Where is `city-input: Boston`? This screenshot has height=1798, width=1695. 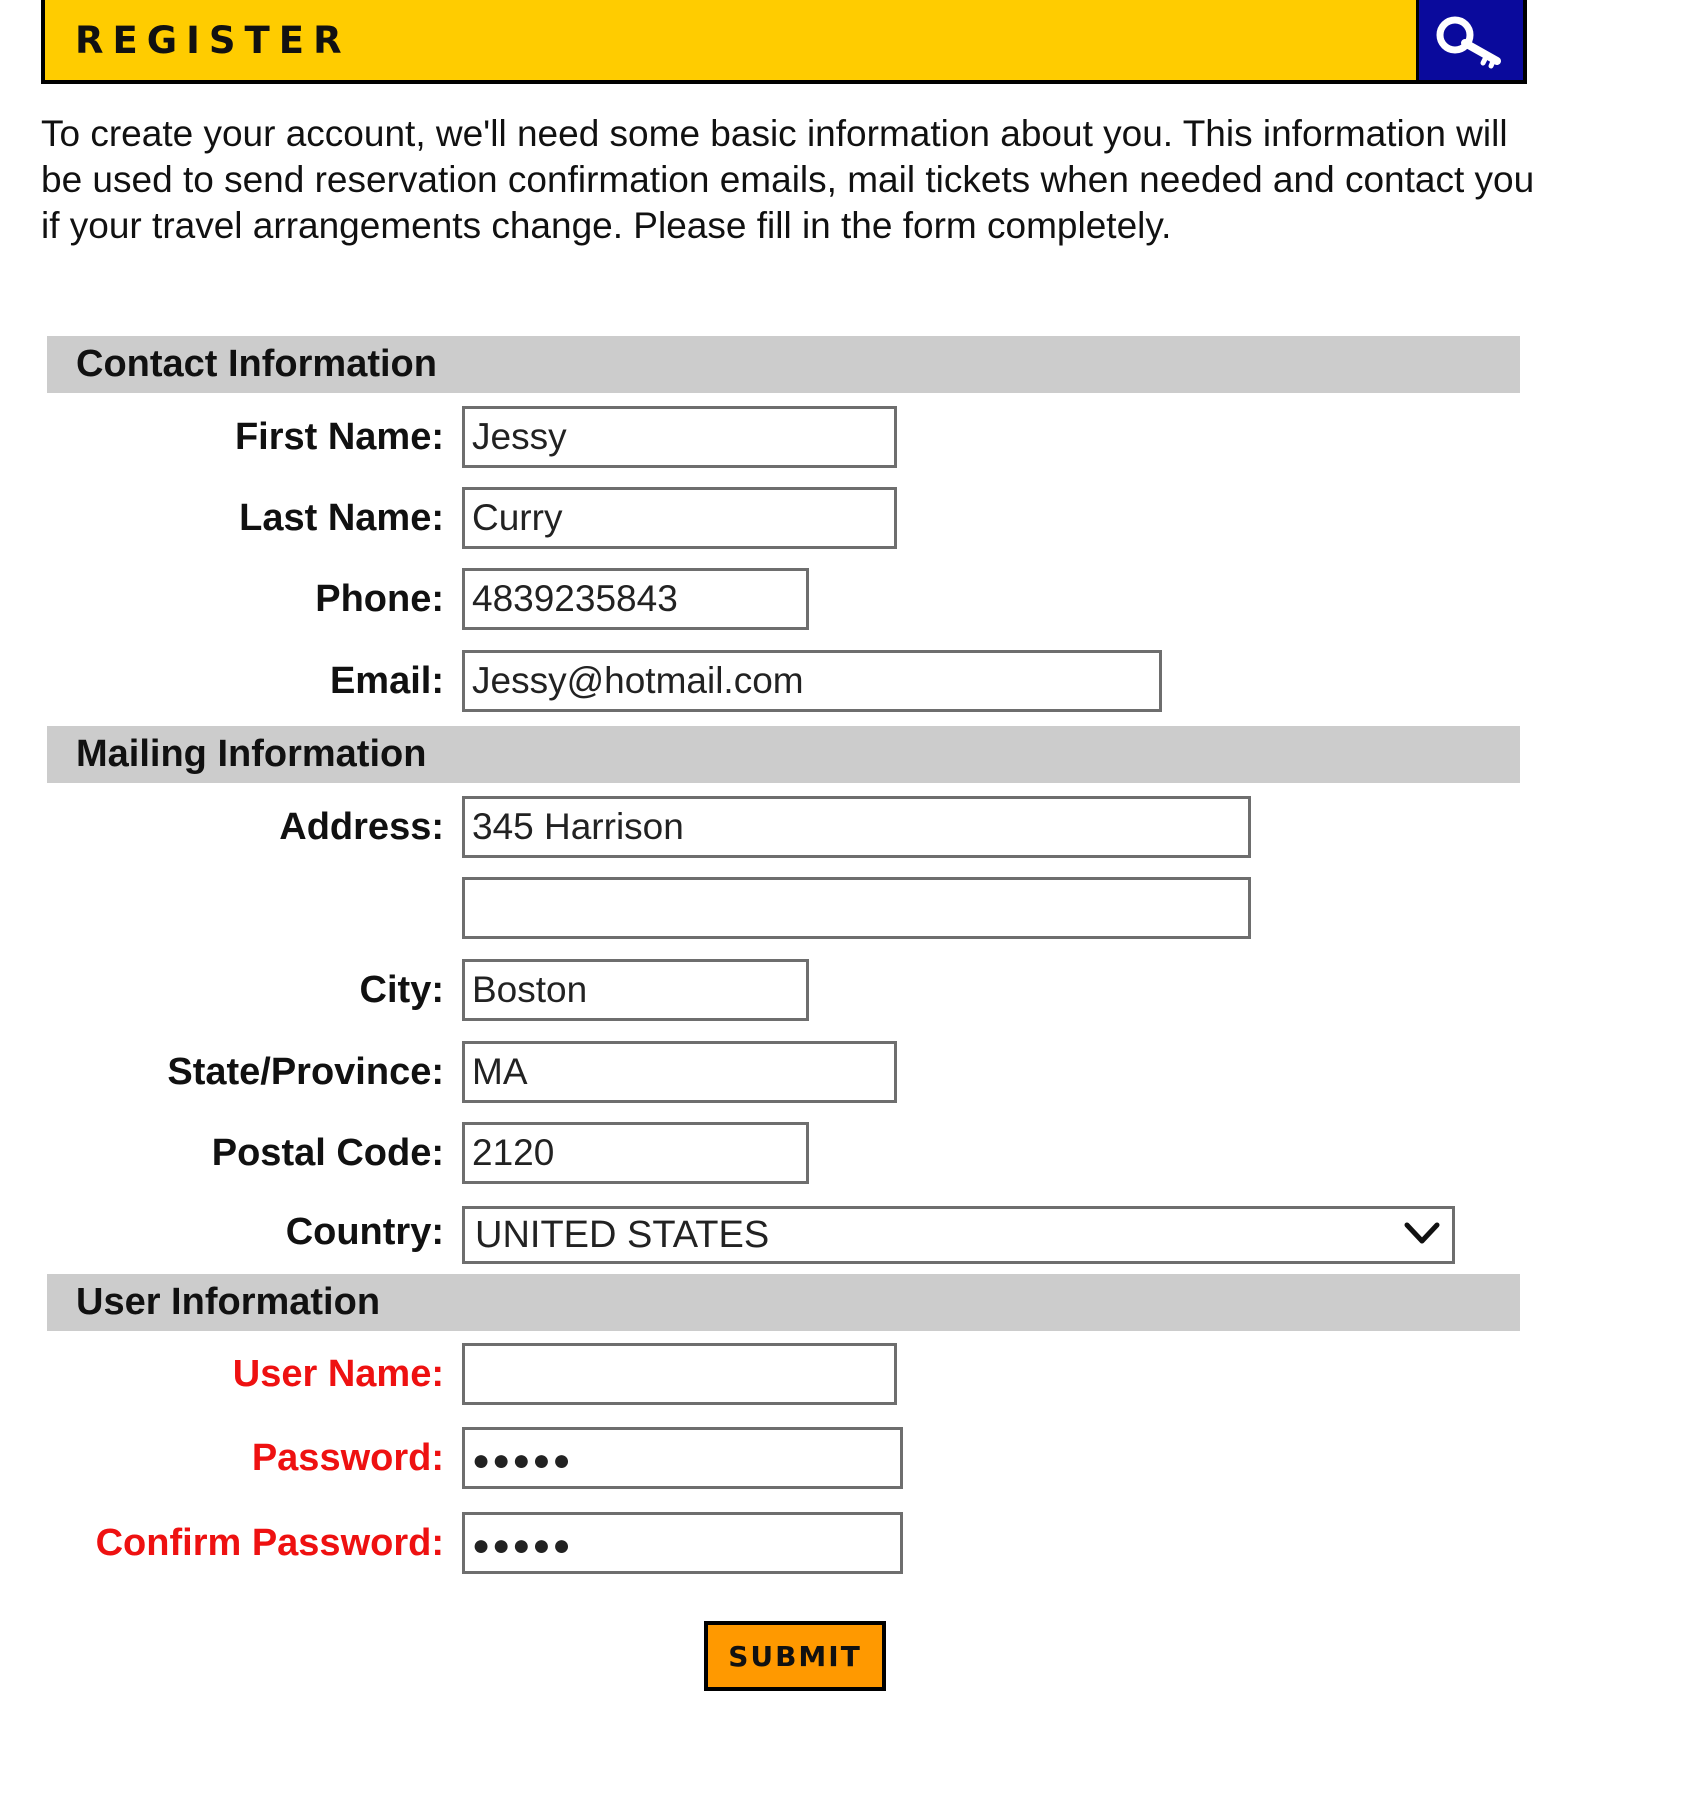
city-input: Boston is located at coordinates (635, 990).